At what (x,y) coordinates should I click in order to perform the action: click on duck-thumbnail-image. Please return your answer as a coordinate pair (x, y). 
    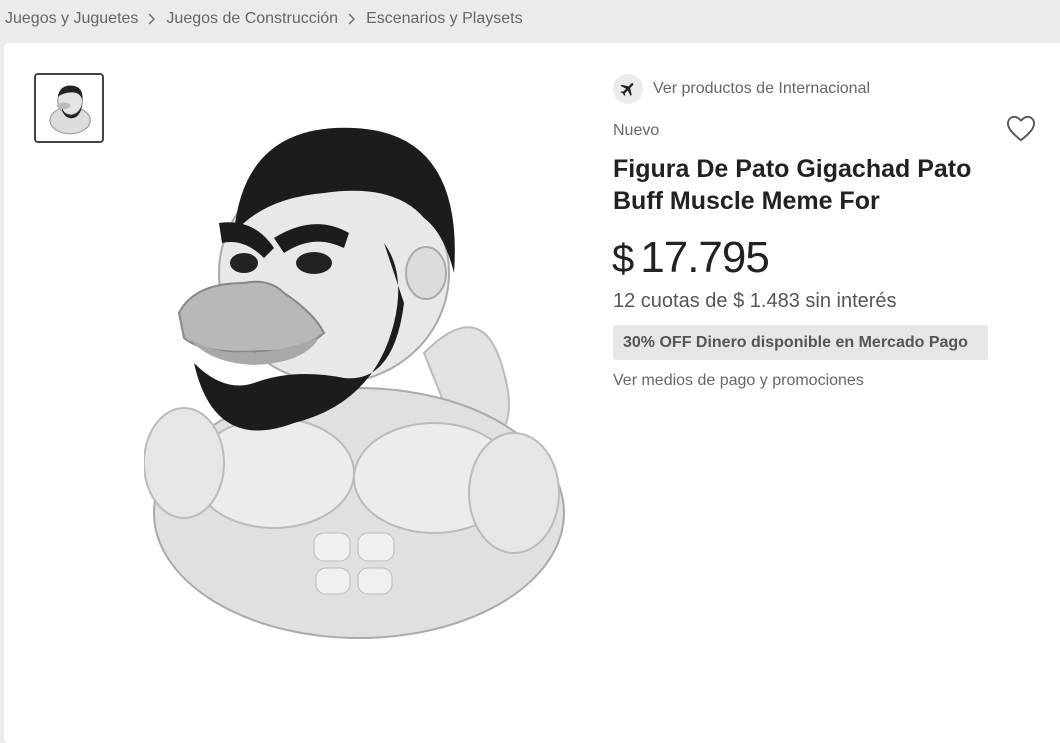
    Looking at the image, I should click on (70, 110).